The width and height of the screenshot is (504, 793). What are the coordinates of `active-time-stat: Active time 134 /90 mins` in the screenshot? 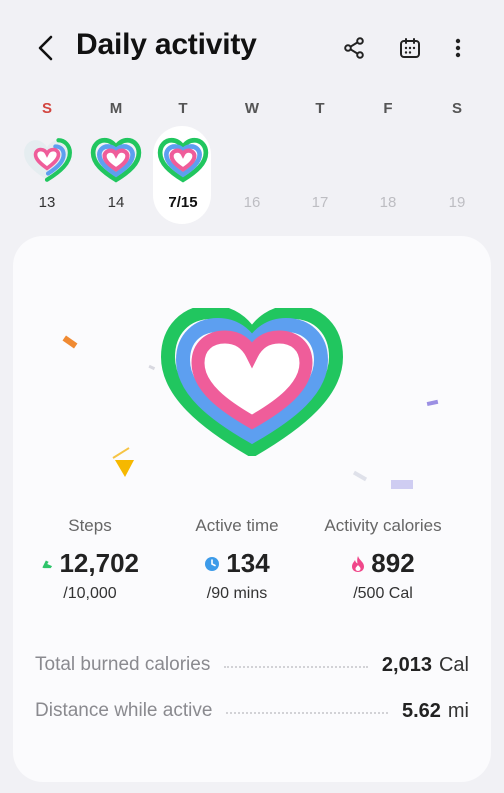 It's located at (237, 559).